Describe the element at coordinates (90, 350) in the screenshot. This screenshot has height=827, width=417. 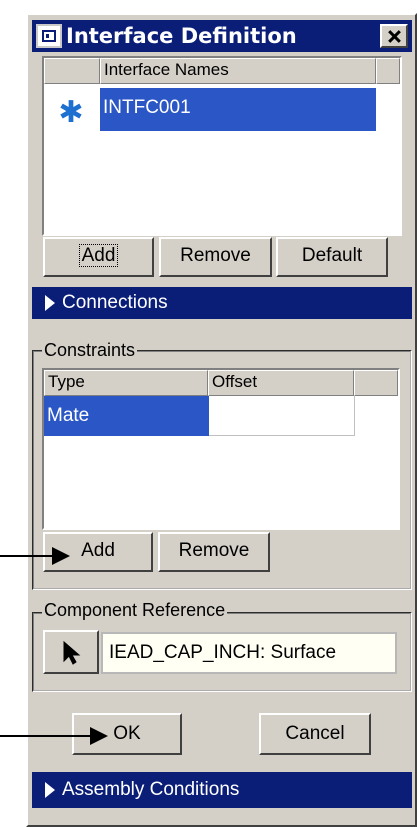
I see `constraints-group-label: Constraints` at that location.